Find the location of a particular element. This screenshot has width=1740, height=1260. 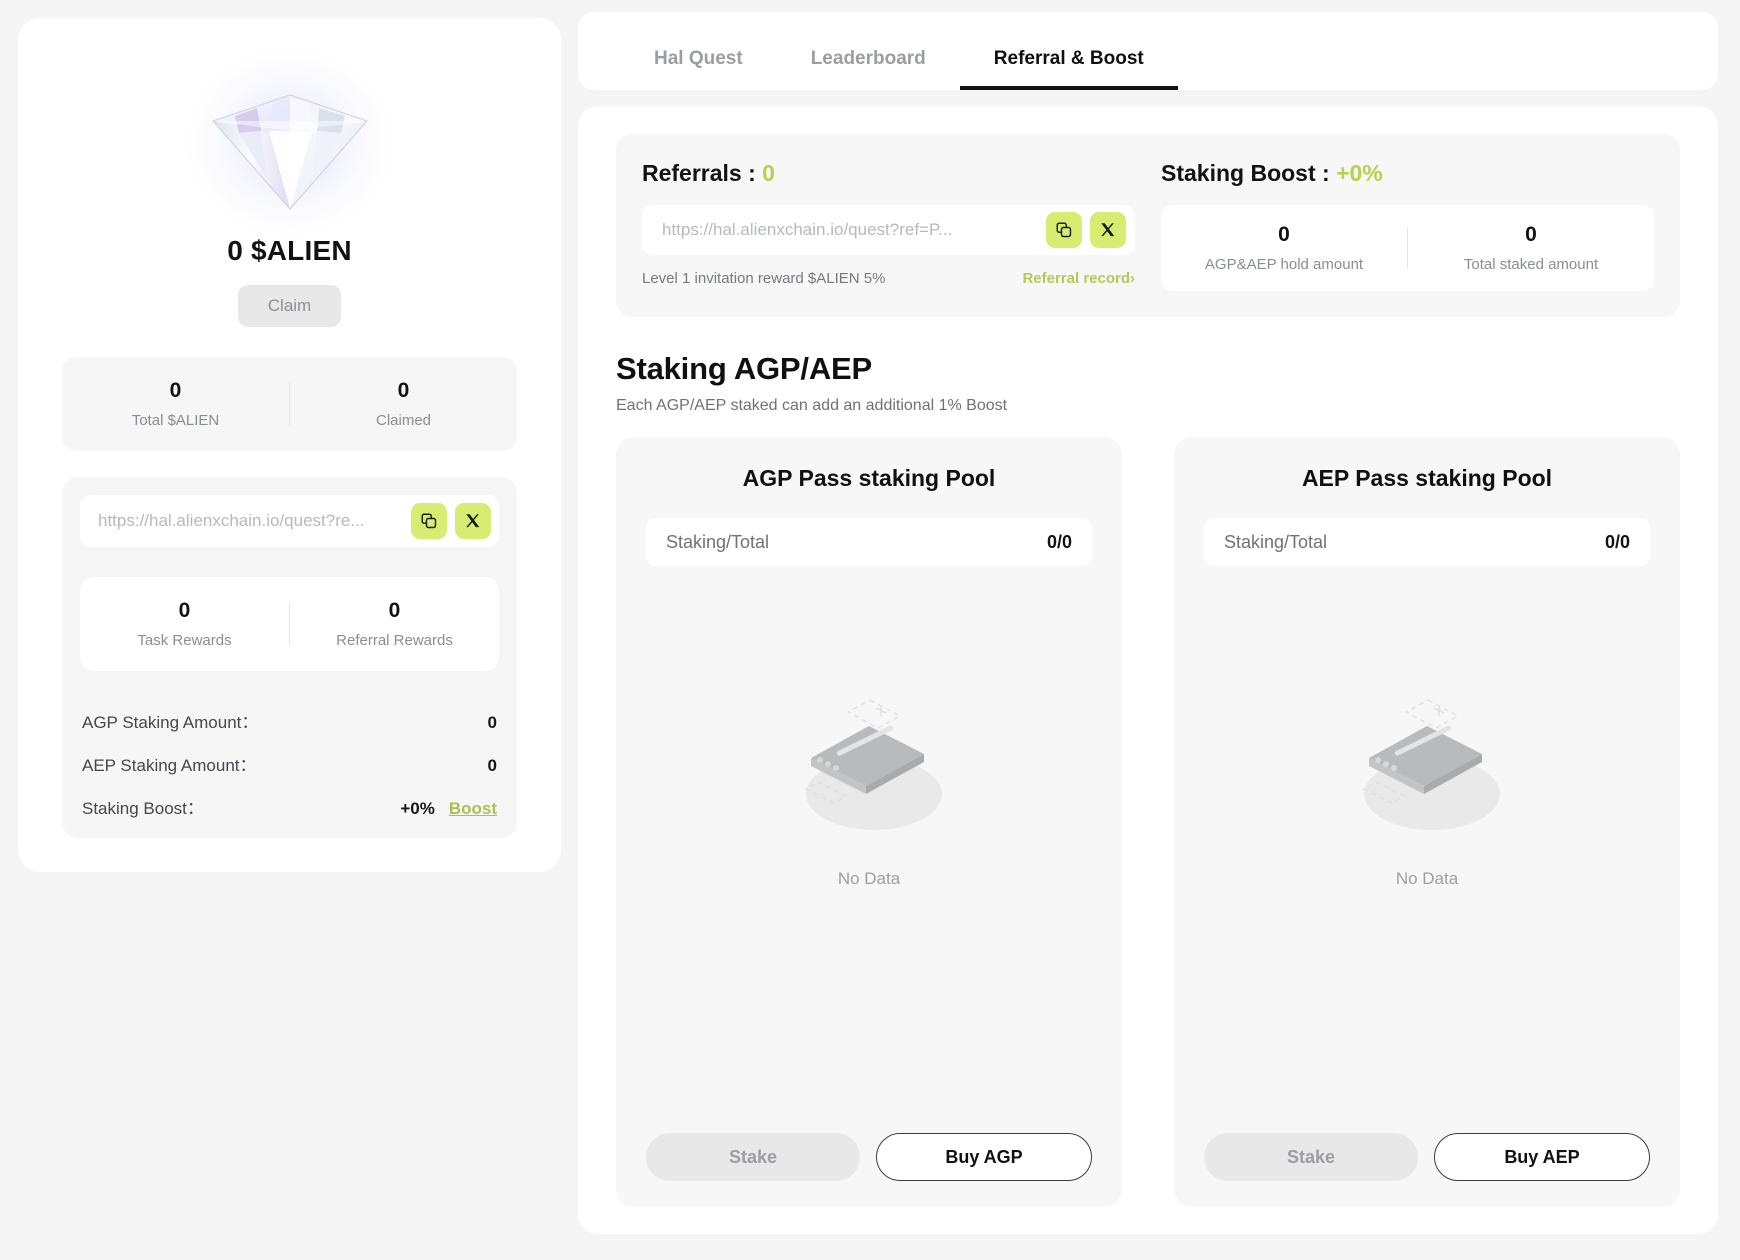

claim-button: Claim is located at coordinates (289, 306).